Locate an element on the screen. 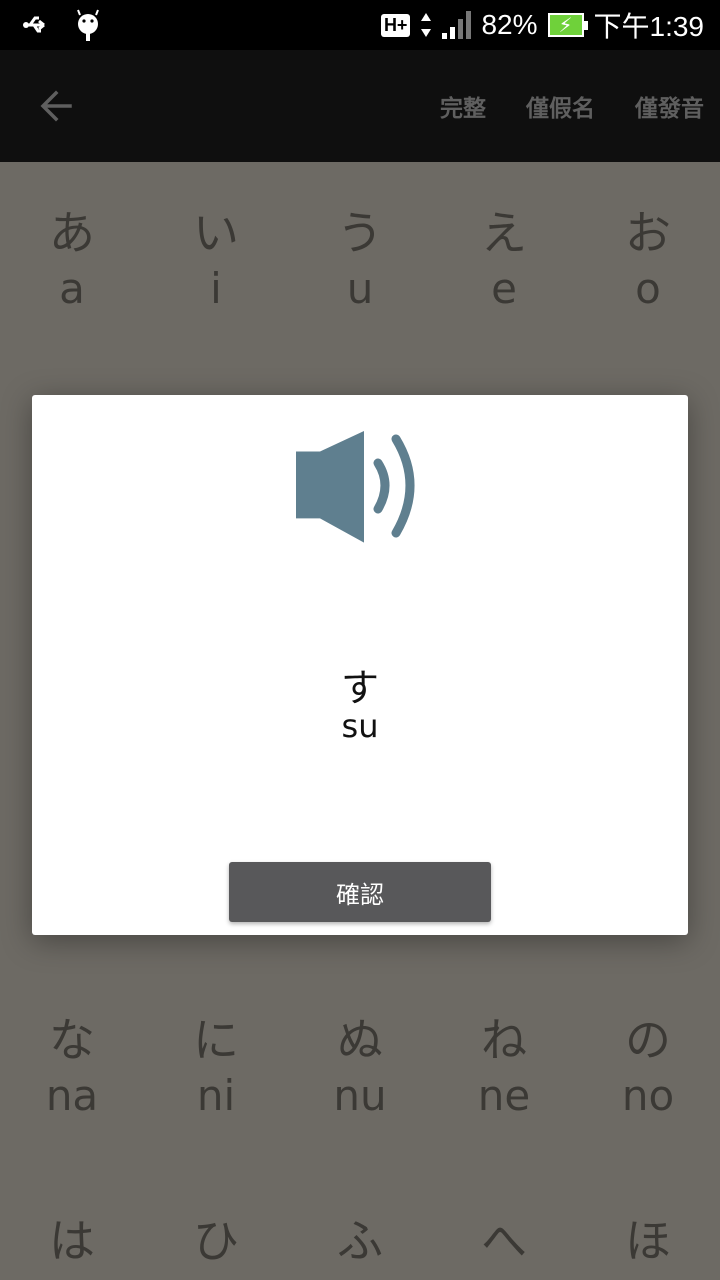 Image resolution: width=720 pixels, height=1280 pixels. arrow-left-icon is located at coordinates (56, 106).